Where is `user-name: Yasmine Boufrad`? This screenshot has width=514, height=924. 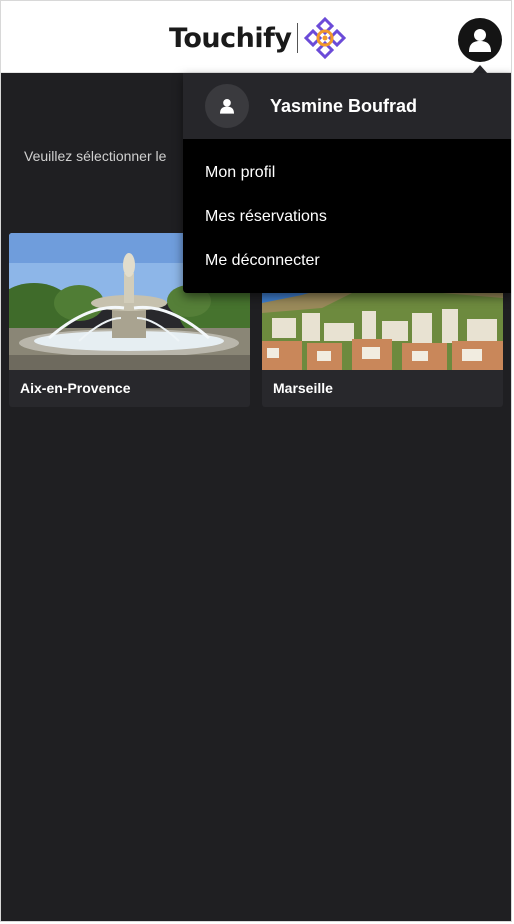 user-name: Yasmine Boufrad is located at coordinates (344, 105).